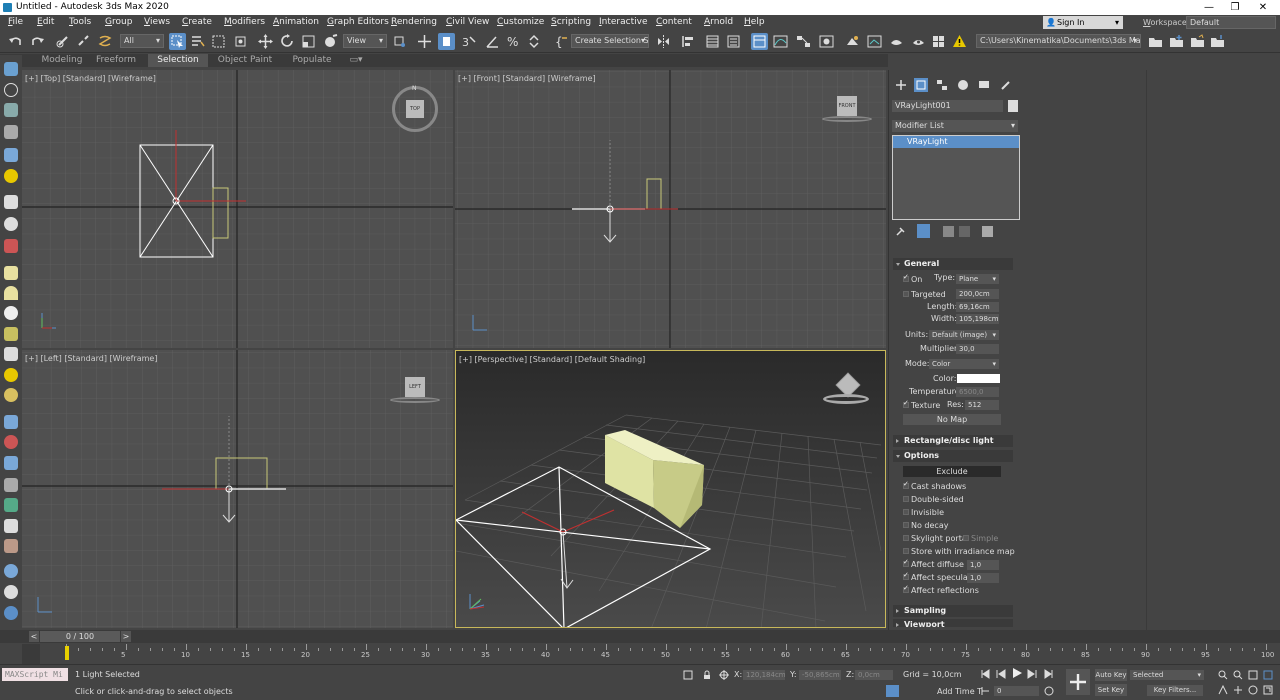  Describe the element at coordinates (952, 471) in the screenshot. I see `exclude-button: Exclude` at that location.